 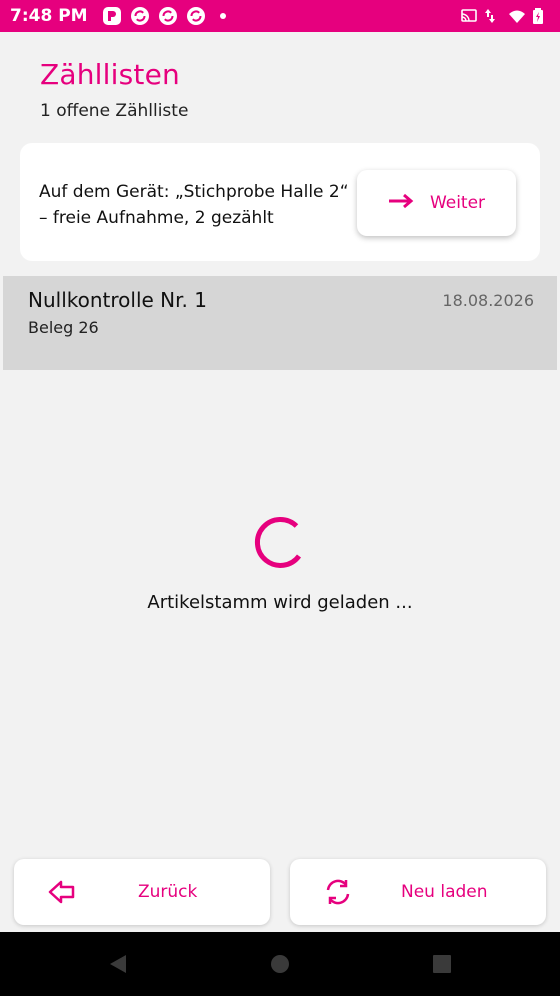 I want to click on system-status-icons, so click(x=505, y=16).